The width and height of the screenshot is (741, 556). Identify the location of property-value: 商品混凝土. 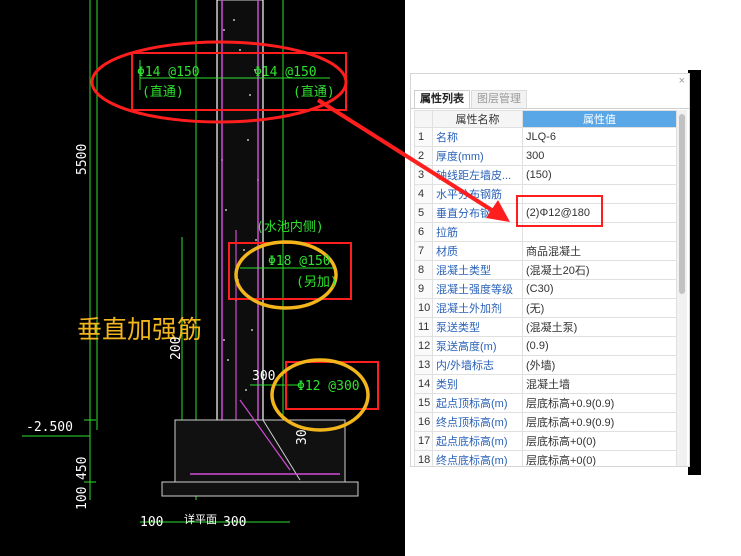
(599, 251).